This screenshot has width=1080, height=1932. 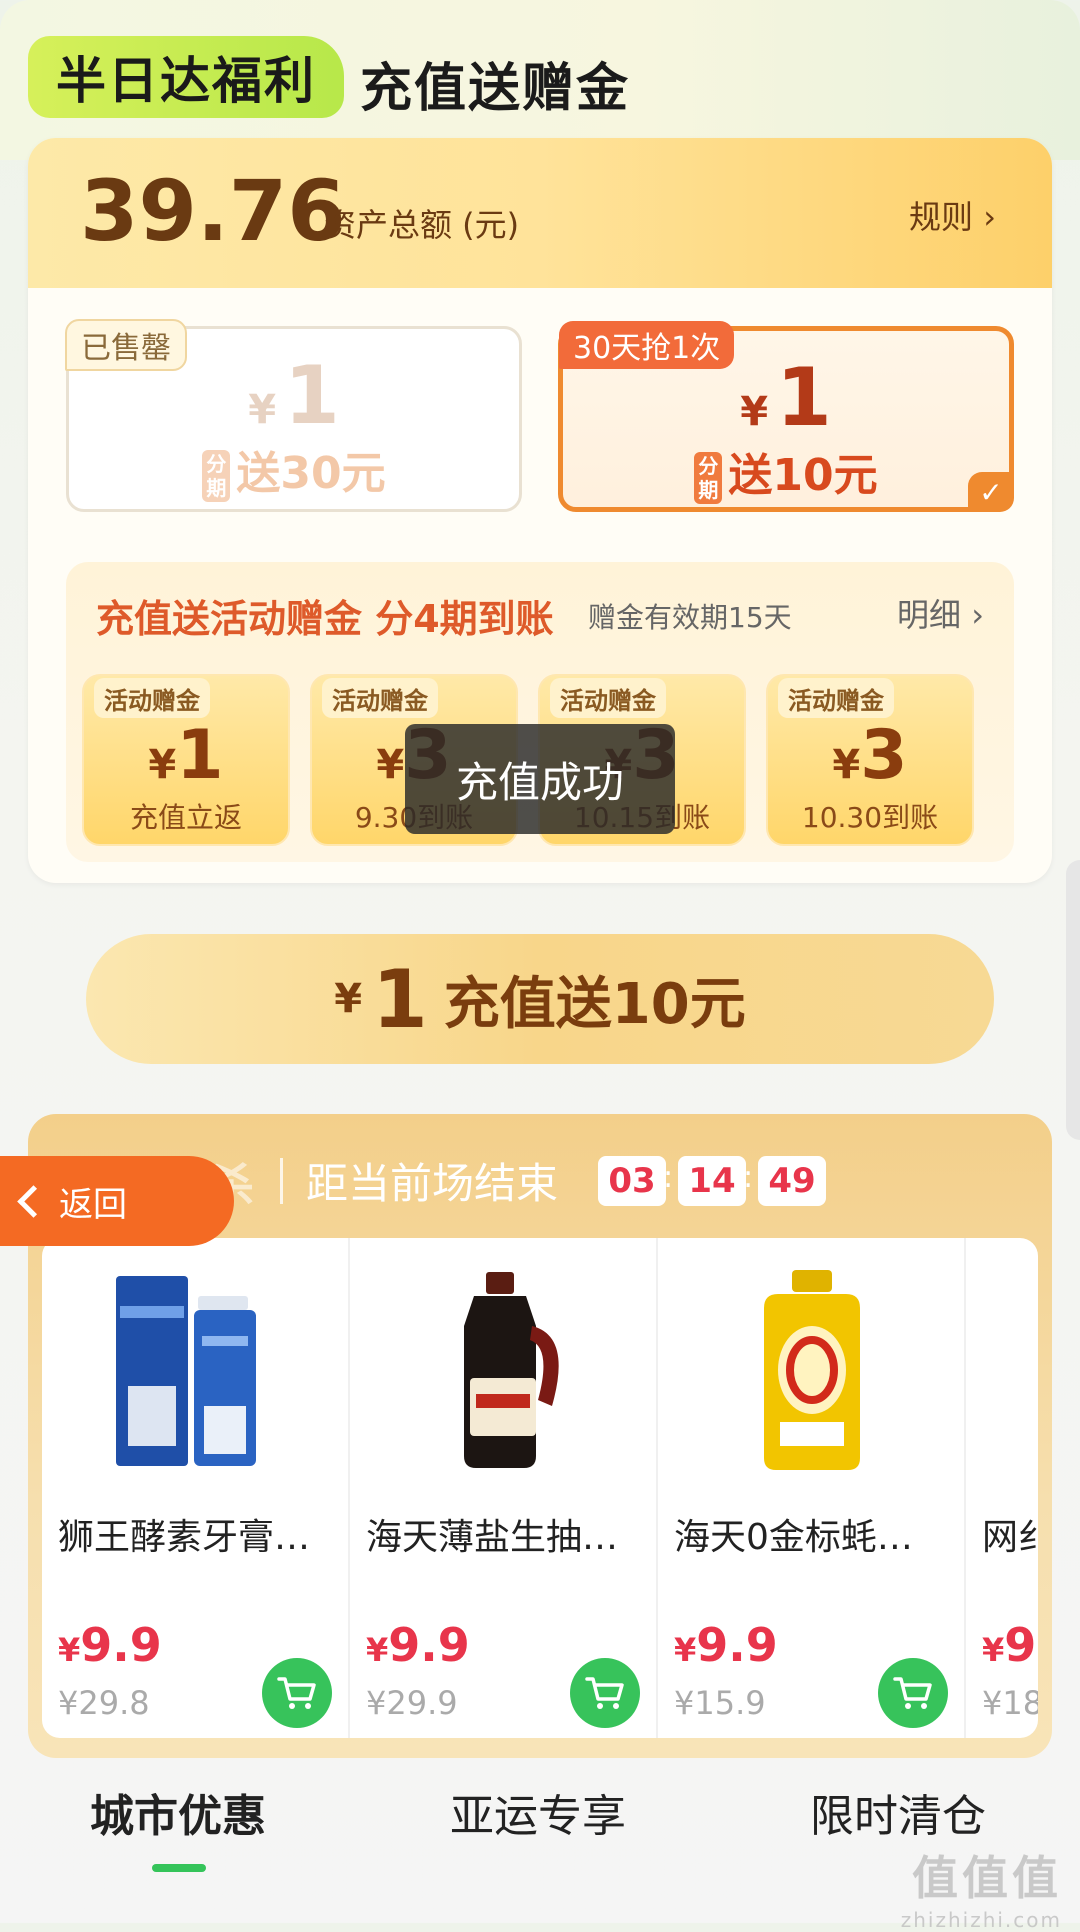 What do you see at coordinates (538, 1812) in the screenshot?
I see `tab-asian-games: 亚运专享` at bounding box center [538, 1812].